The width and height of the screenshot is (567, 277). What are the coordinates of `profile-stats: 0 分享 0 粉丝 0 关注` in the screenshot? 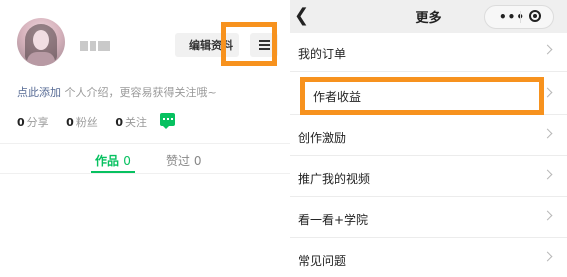 It's located at (89, 122).